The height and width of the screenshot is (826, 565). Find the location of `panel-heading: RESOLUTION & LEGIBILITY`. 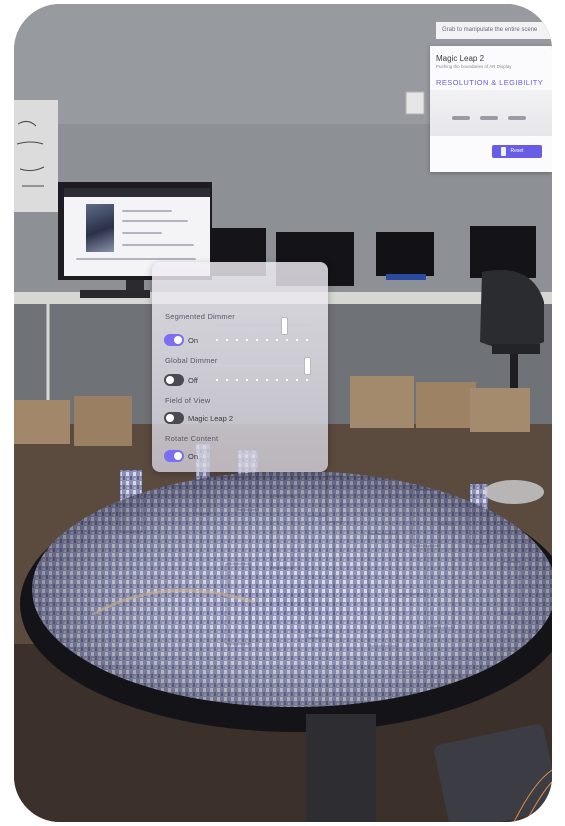

panel-heading: RESOLUTION & LEGIBILITY is located at coordinates (490, 82).